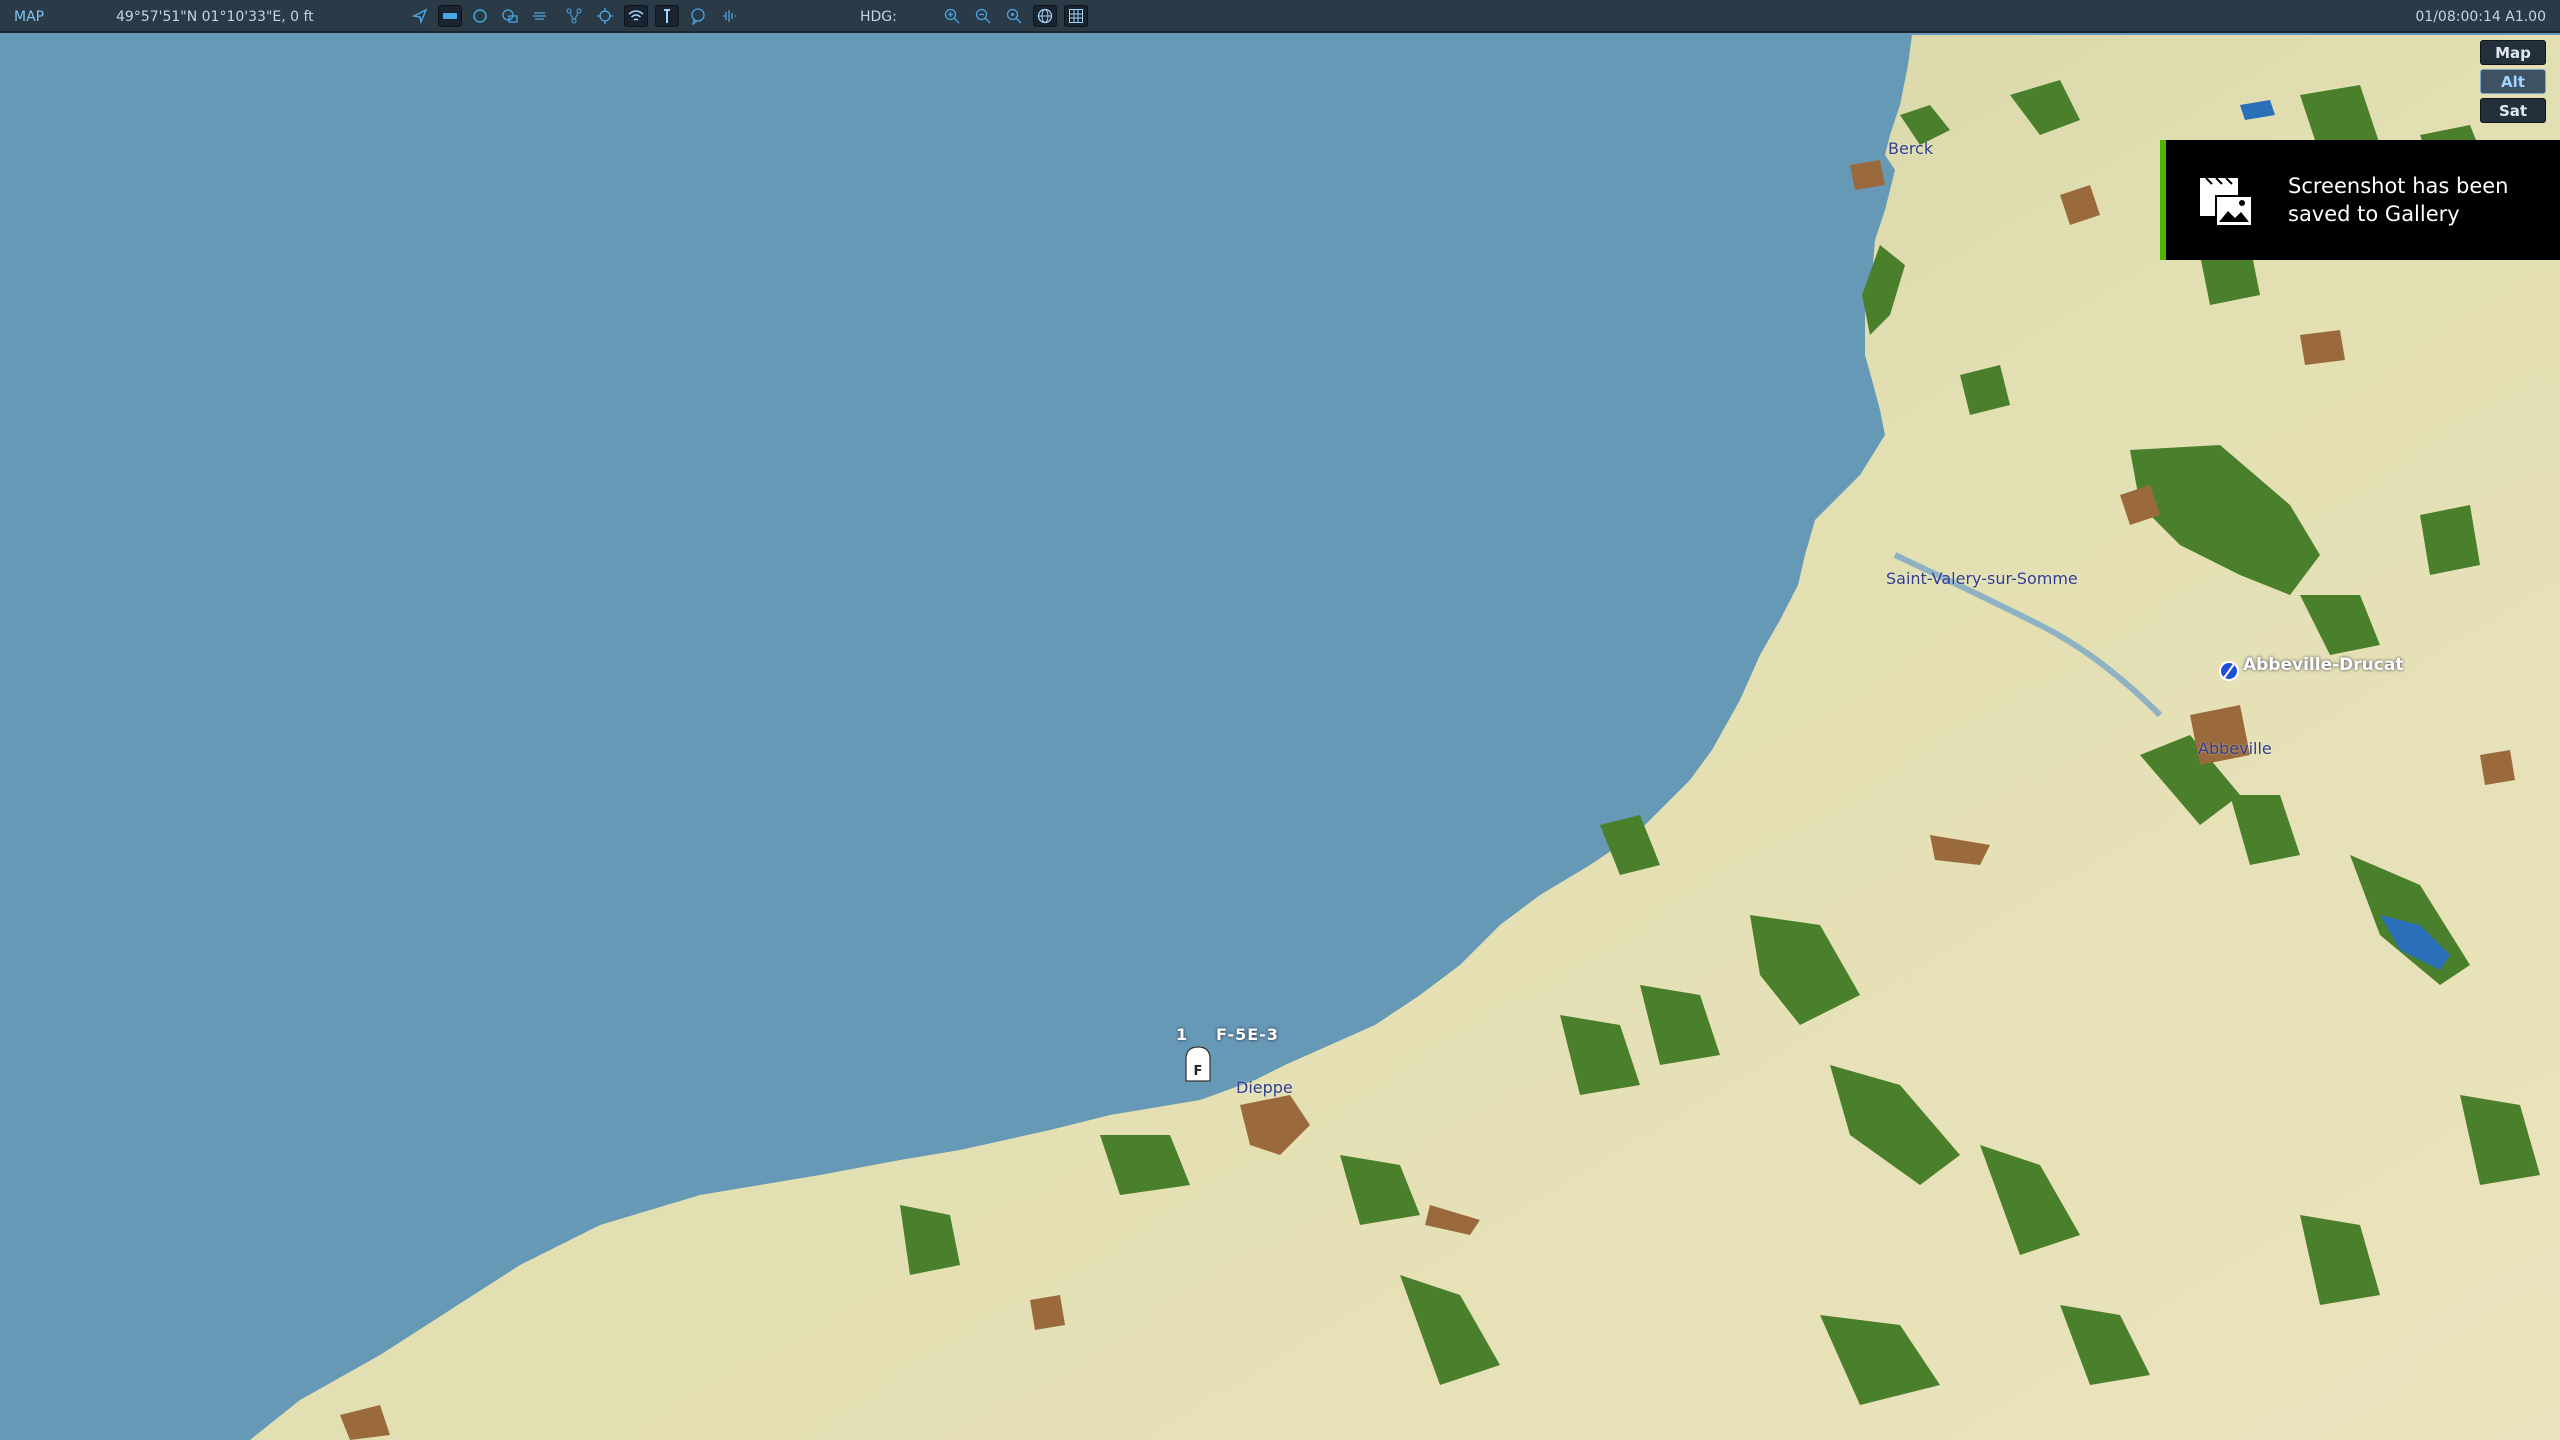 The height and width of the screenshot is (1440, 2560). What do you see at coordinates (698, 16) in the screenshot?
I see `chat-icon` at bounding box center [698, 16].